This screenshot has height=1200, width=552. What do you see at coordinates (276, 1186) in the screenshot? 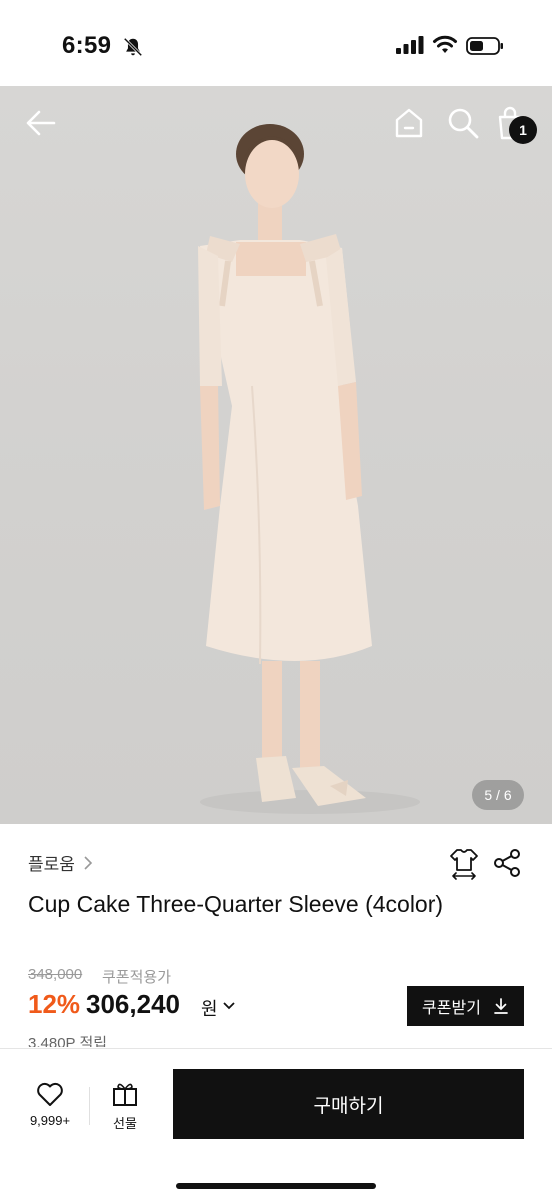
I see `home-indicator` at bounding box center [276, 1186].